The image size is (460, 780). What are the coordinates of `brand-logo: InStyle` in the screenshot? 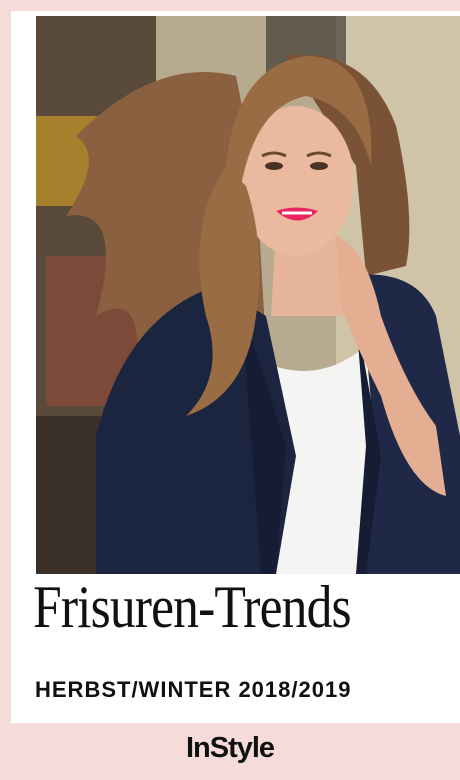 It's located at (230, 748).